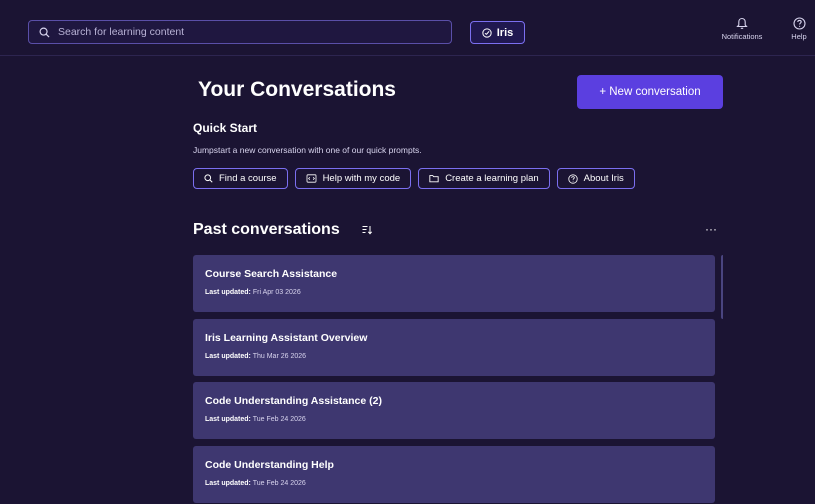 This screenshot has width=815, height=504. What do you see at coordinates (603, 178) in the screenshot?
I see `about-iris-label: About Iris` at bounding box center [603, 178].